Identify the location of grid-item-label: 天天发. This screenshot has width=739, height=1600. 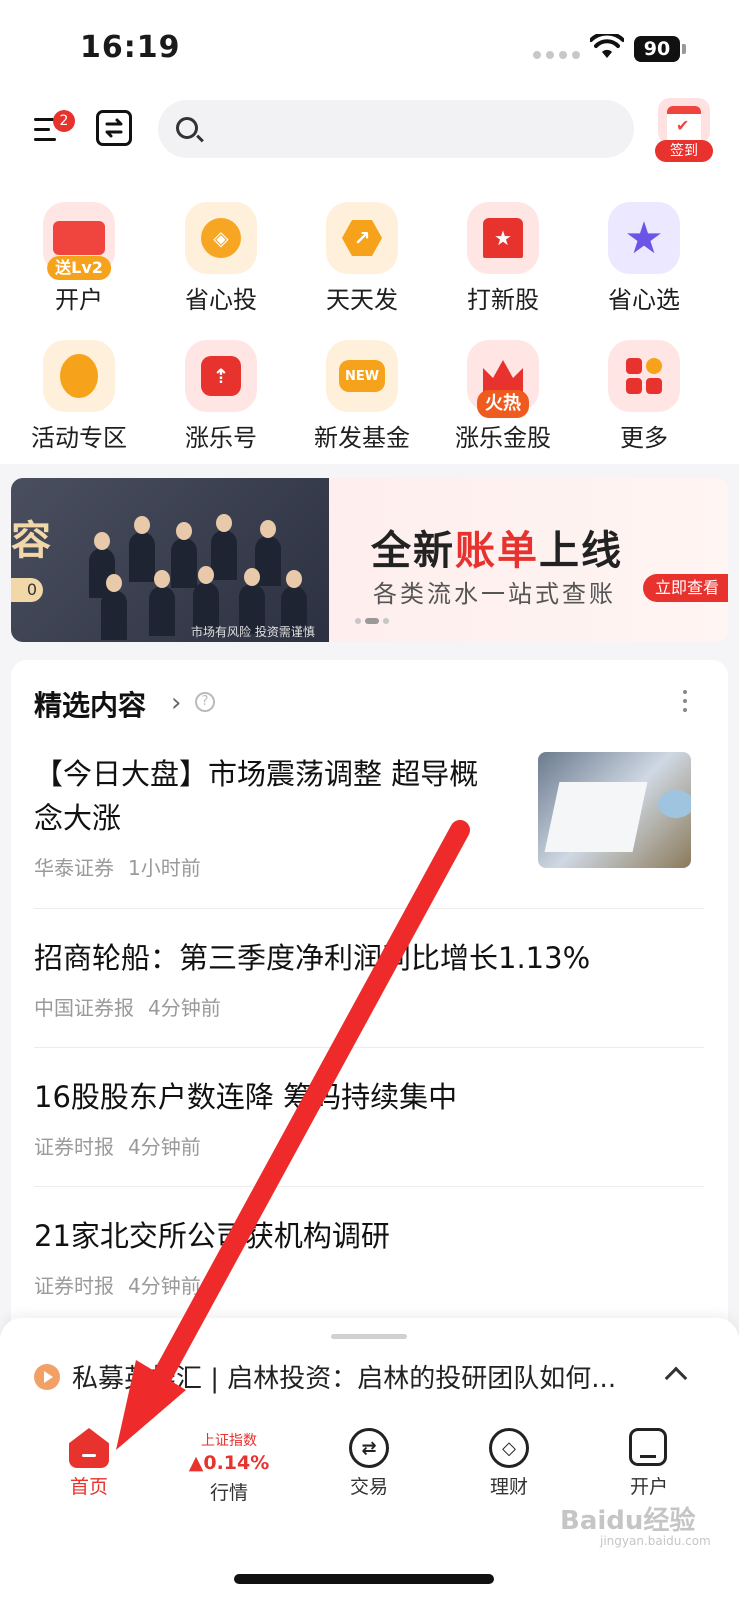
(362, 300).